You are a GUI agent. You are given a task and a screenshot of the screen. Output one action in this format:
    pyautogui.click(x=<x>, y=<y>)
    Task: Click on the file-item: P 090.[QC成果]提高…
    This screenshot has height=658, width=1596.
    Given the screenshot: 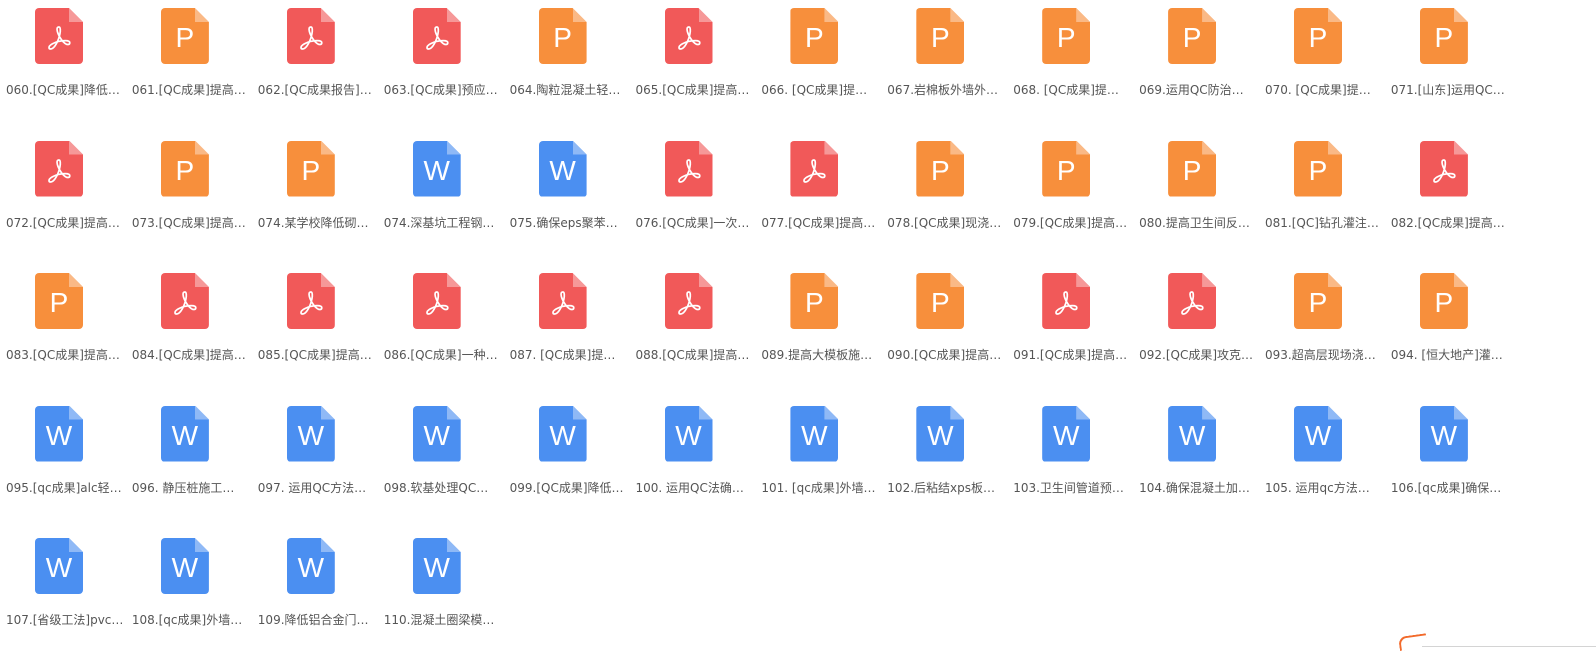 What is the action you would take?
    pyautogui.click(x=950, y=329)
    